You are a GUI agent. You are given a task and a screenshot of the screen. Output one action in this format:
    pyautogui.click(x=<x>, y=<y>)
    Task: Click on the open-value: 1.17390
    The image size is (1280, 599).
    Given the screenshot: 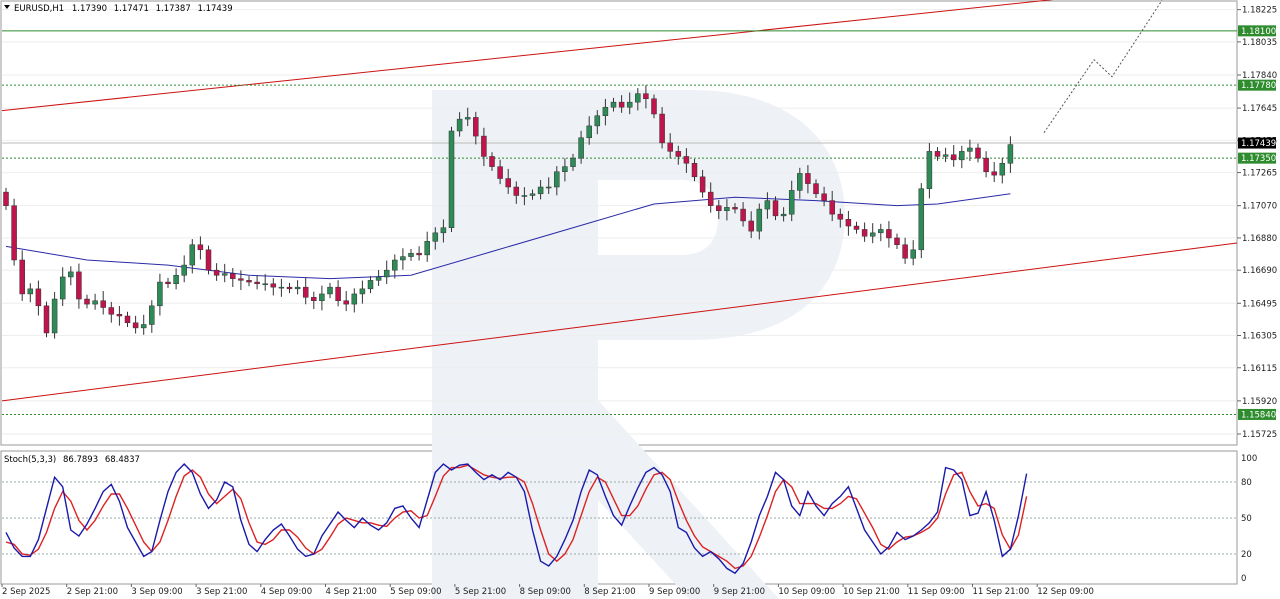 What is the action you would take?
    pyautogui.click(x=89, y=9)
    